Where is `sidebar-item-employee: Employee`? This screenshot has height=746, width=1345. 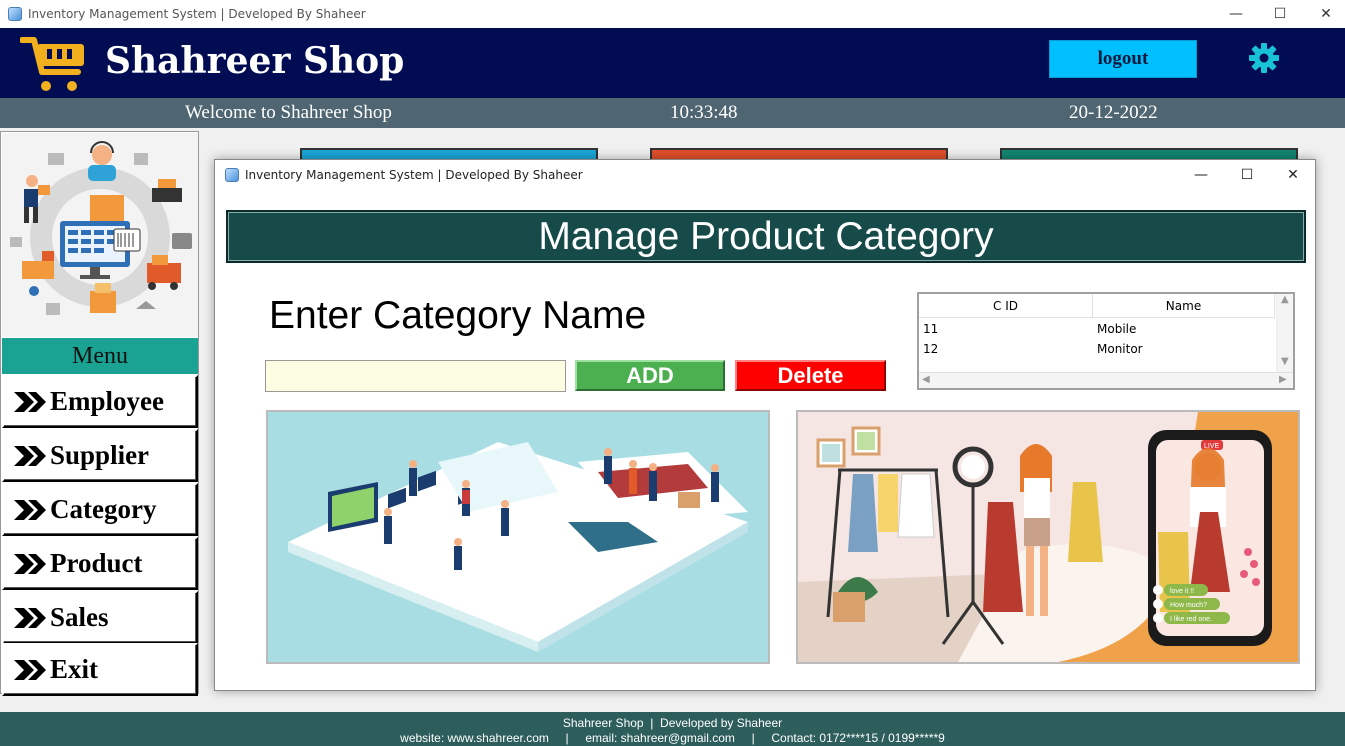 sidebar-item-employee: Employee is located at coordinates (100, 401).